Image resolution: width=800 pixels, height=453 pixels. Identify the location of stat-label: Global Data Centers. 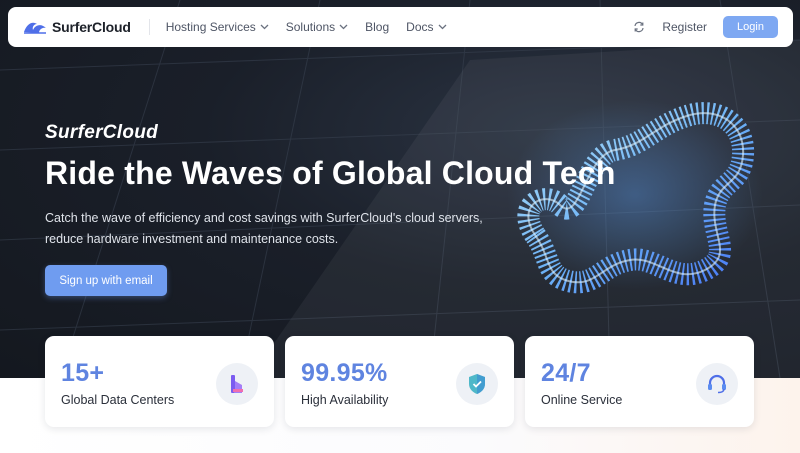
(118, 400).